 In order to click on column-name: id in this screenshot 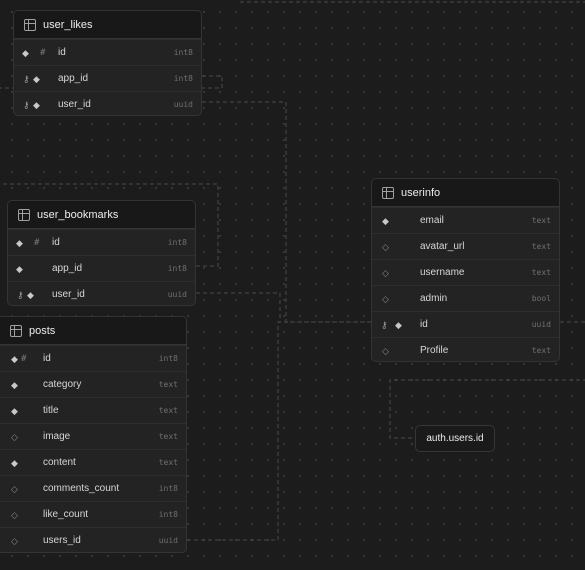, I will do `click(424, 324)`.